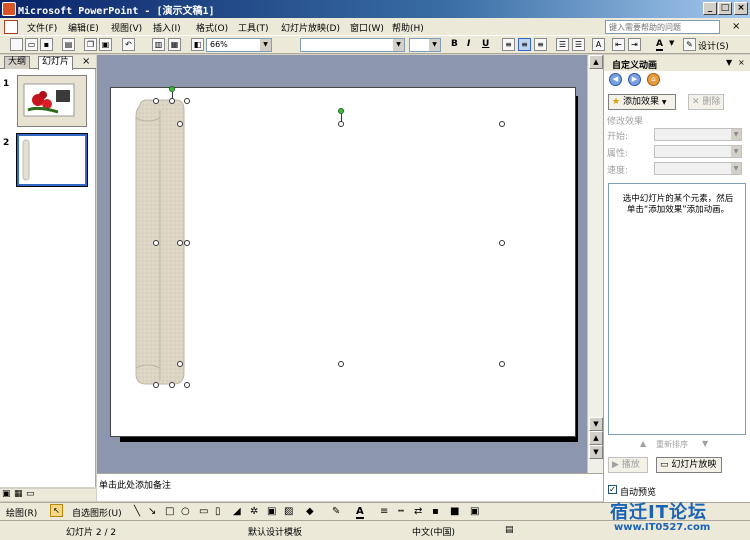 Image resolution: width=750 pixels, height=540 pixels. I want to click on slide-sorter-icon: ▦, so click(18, 494).